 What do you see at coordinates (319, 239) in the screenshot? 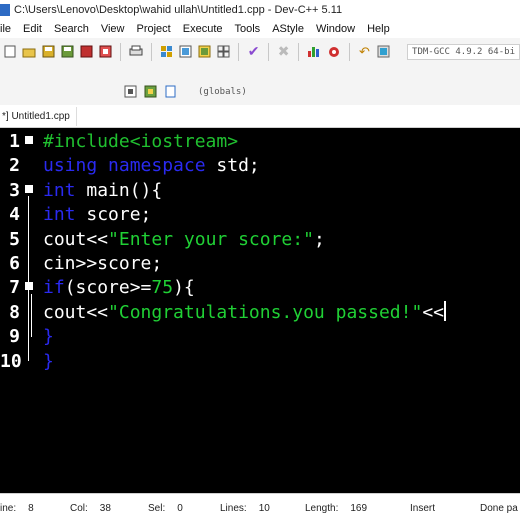
I see `code-token: ;` at bounding box center [319, 239].